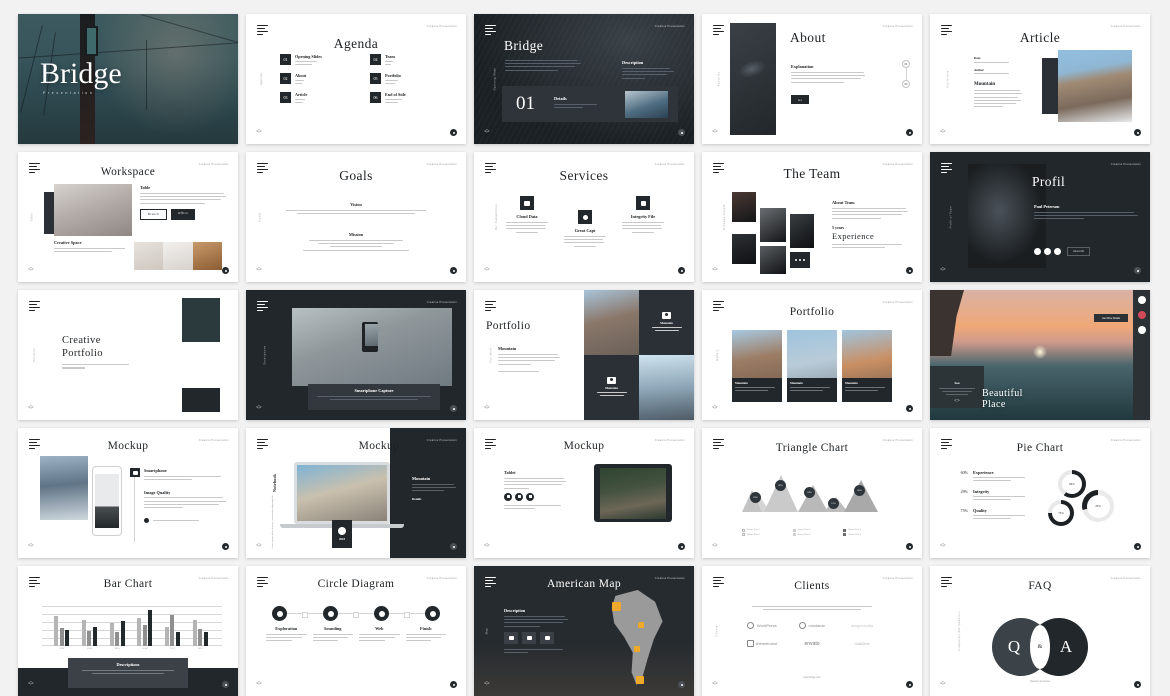 Image resolution: width=1170 pixels, height=696 pixels. What do you see at coordinates (1141, 355) in the screenshot?
I see `side-toolbar` at bounding box center [1141, 355].